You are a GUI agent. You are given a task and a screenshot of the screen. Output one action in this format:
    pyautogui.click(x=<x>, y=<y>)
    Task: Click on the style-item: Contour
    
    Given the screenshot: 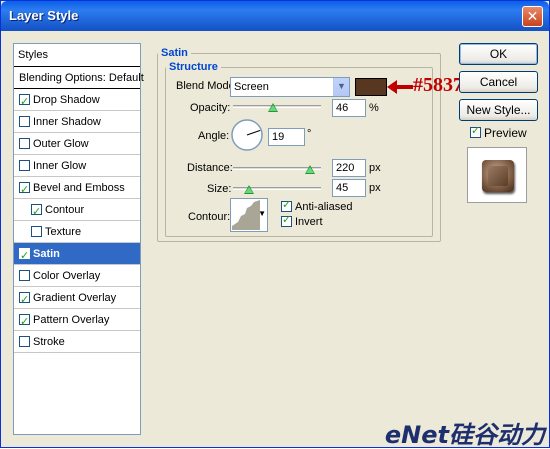 What is the action you would take?
    pyautogui.click(x=77, y=211)
    